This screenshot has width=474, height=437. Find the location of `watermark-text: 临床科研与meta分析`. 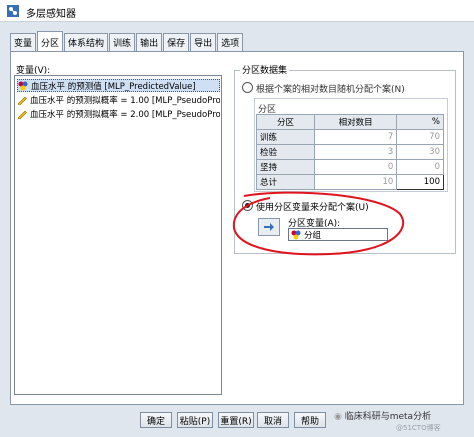

watermark-text: 临床科研与meta分析 is located at coordinates (388, 417).